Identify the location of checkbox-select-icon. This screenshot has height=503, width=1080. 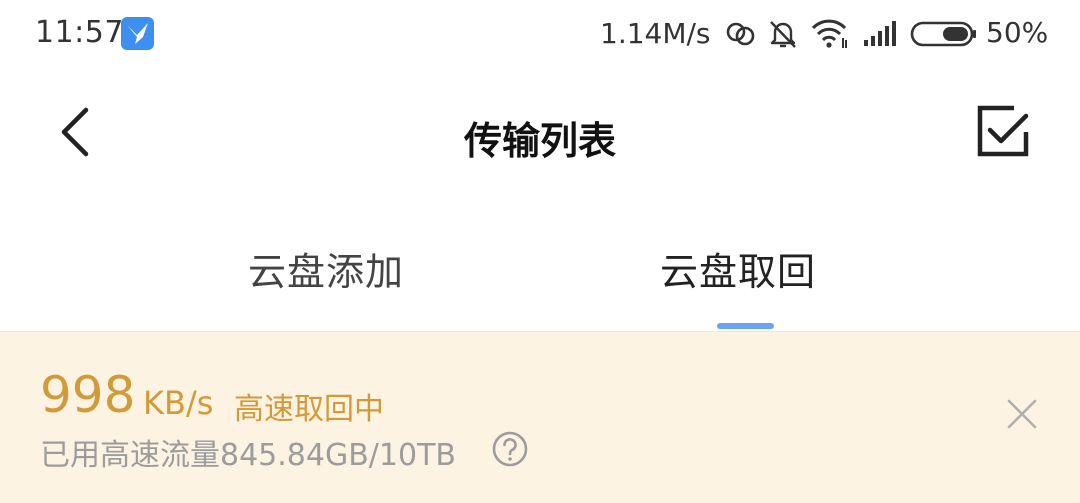
(1002, 135).